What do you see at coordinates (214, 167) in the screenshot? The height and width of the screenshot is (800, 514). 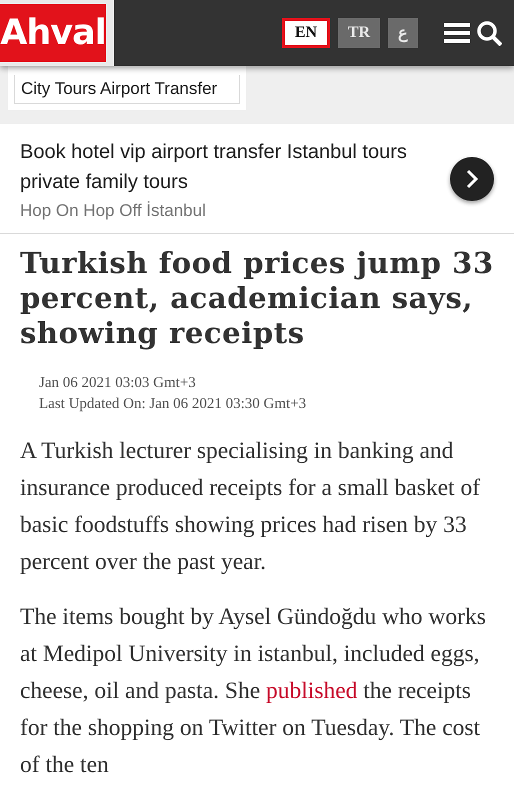 I see `ad-text: Book hotel vip airport transfer Istanbul tours private family tours` at bounding box center [214, 167].